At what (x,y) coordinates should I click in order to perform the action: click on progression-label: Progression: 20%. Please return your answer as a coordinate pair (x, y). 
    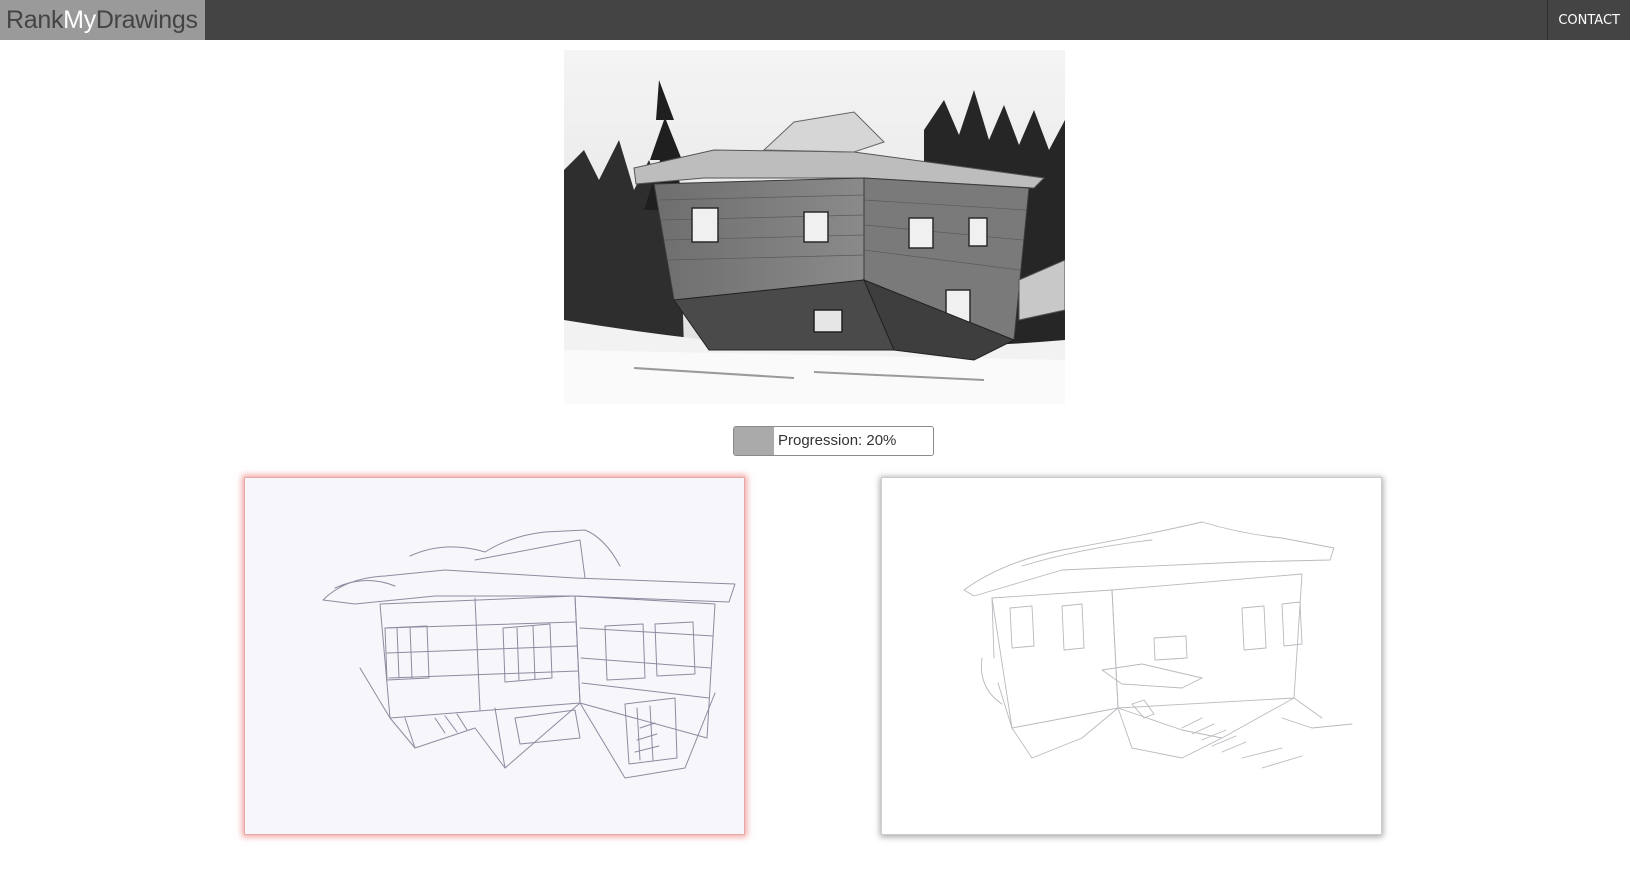
    Looking at the image, I should click on (837, 440).